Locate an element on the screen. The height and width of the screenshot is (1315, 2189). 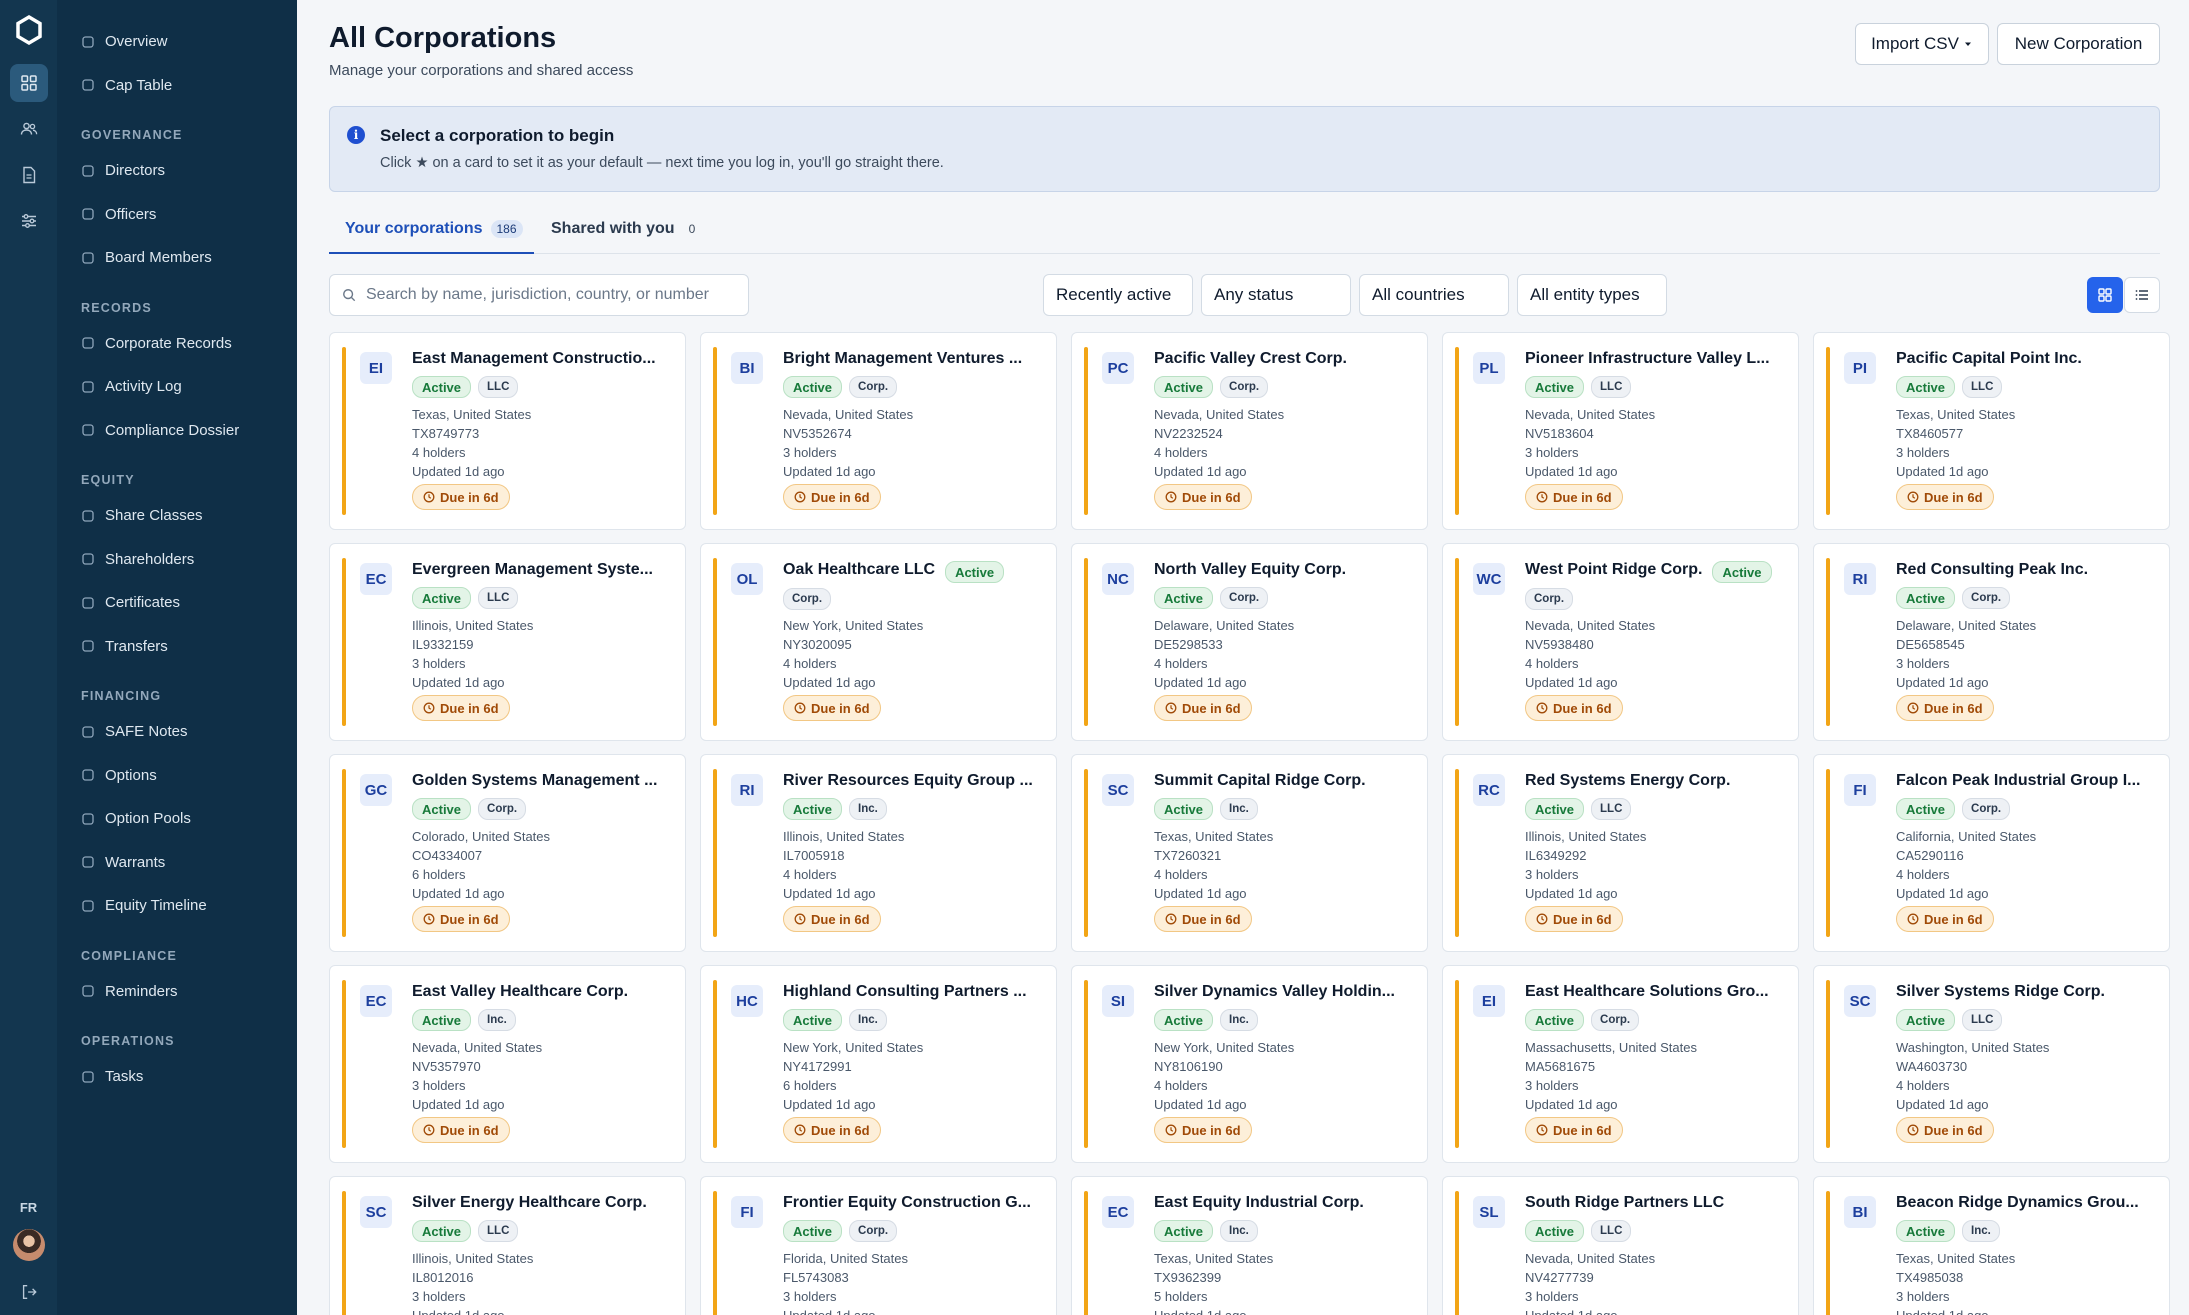
sidebar-item-corporate-records: Corporate Records is located at coordinates (177, 344).